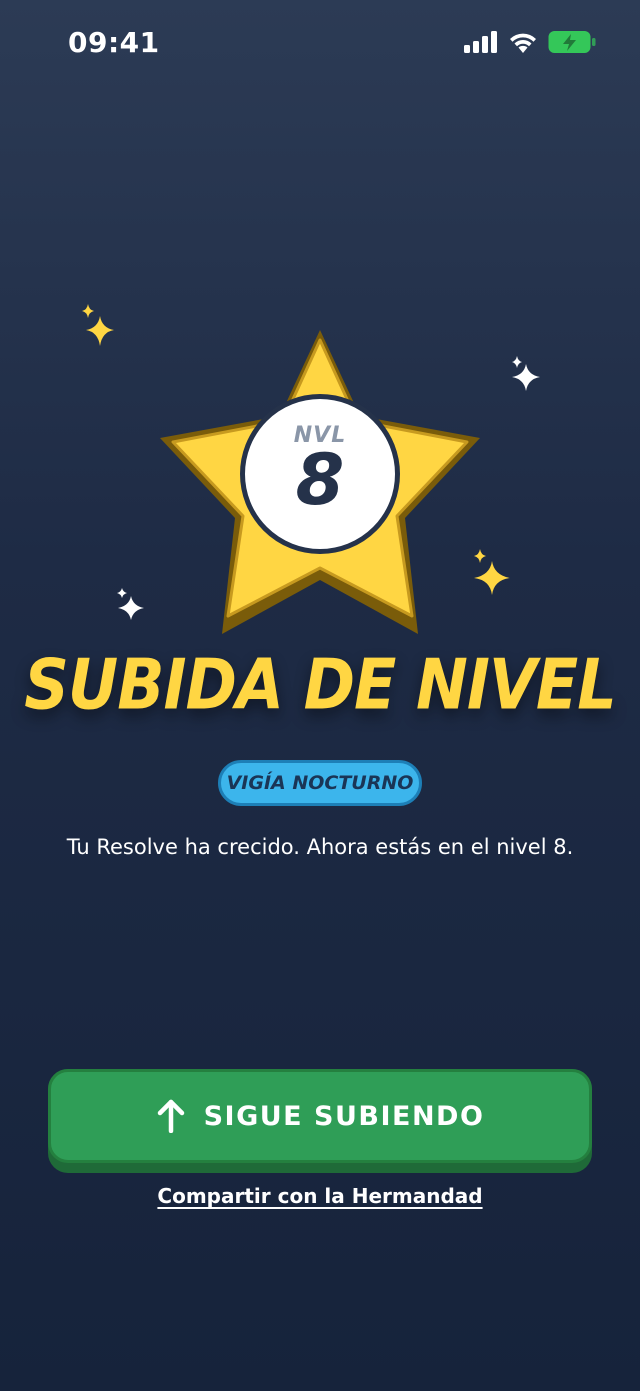  I want to click on level-badge: NVL 8, so click(320, 474).